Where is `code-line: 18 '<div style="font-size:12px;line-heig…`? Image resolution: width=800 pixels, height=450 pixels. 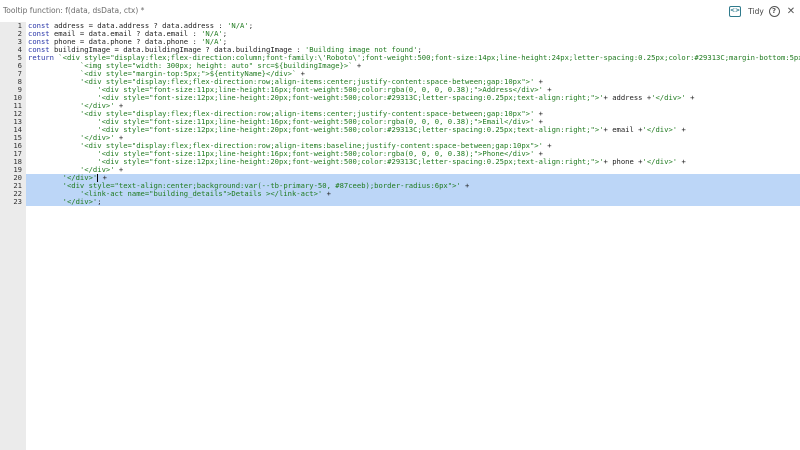 code-line: 18 '<div style="font-size:12px;line-heig… is located at coordinates (406, 162).